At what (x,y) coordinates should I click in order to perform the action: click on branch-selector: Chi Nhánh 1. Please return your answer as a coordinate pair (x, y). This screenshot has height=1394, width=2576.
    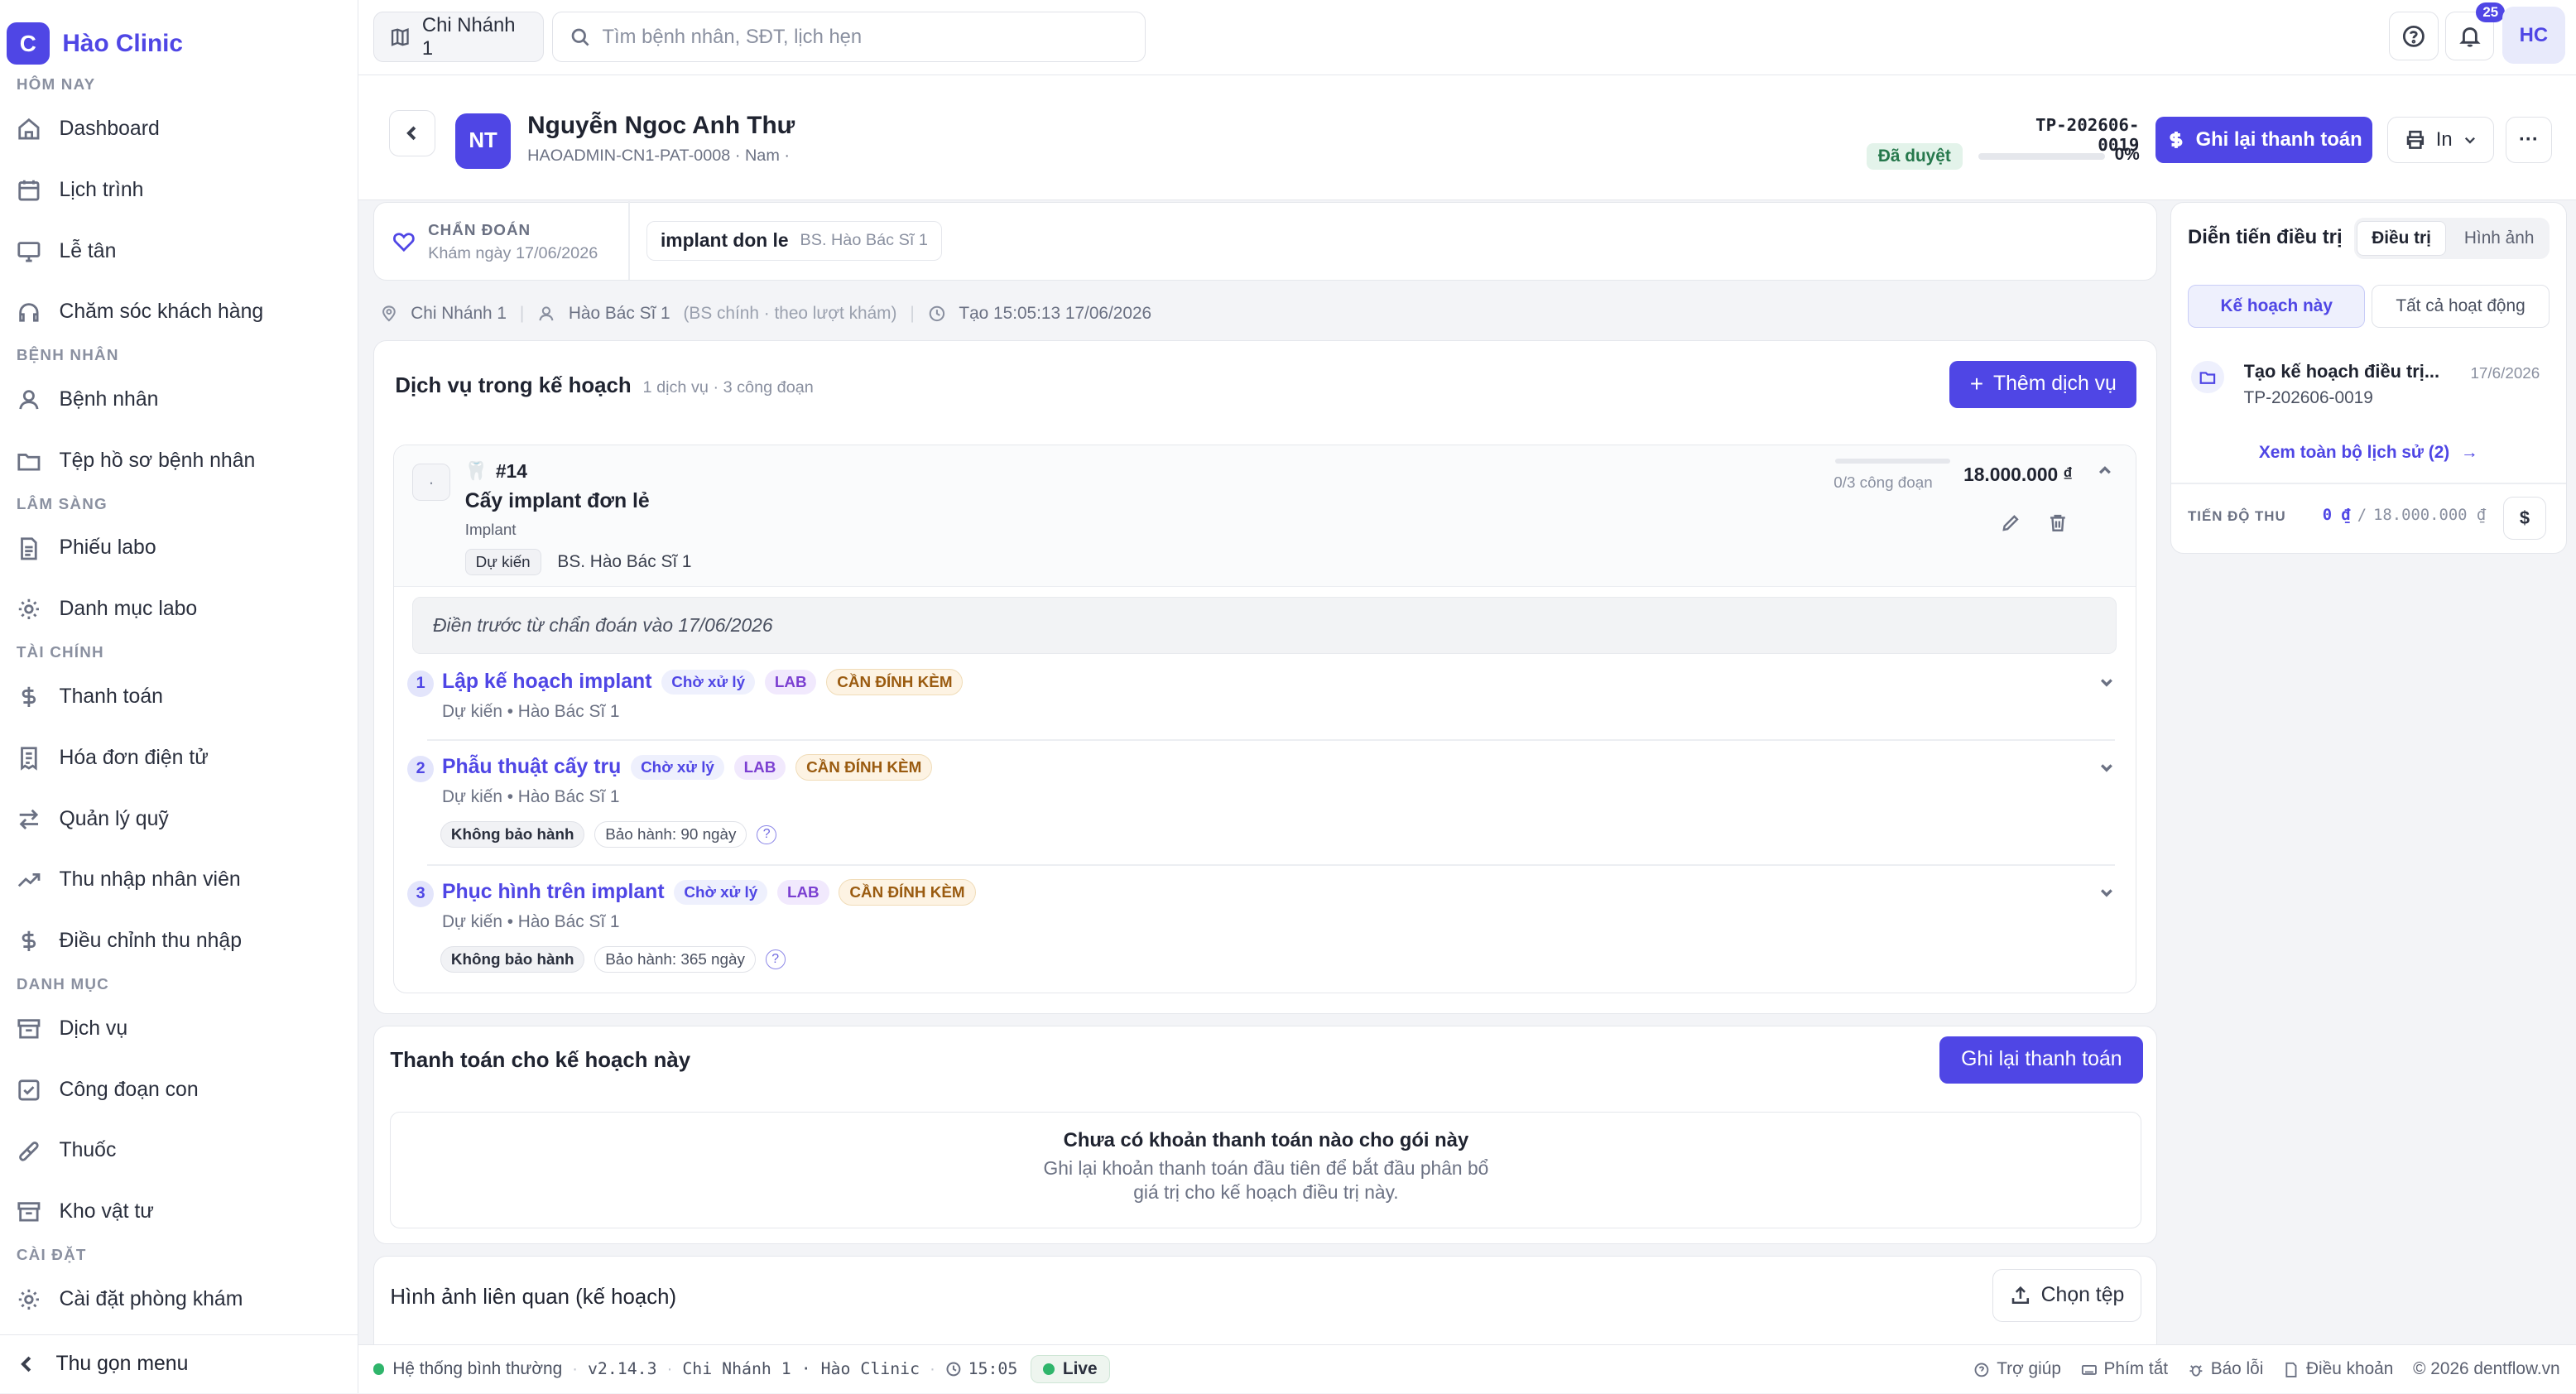
    Looking at the image, I should click on (458, 37).